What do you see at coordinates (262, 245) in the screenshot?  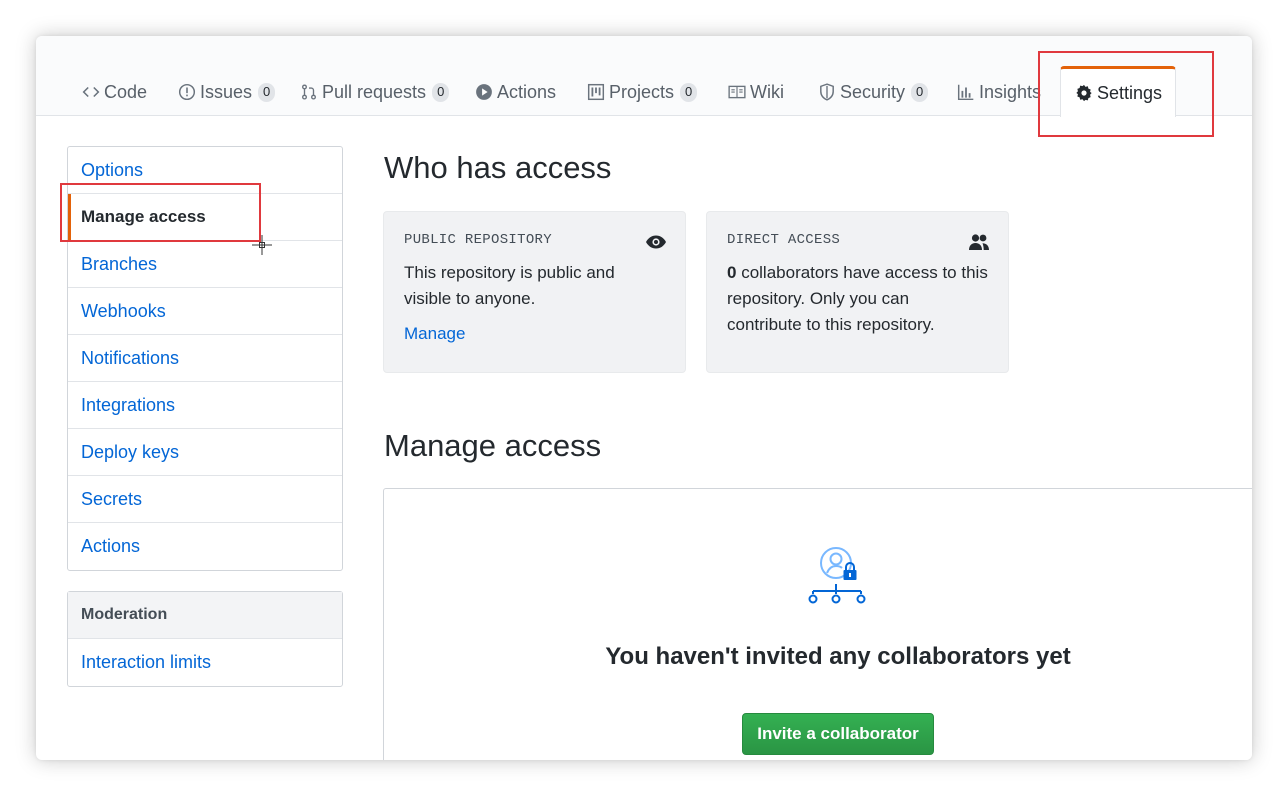 I see `crosshair-cursor-icon` at bounding box center [262, 245].